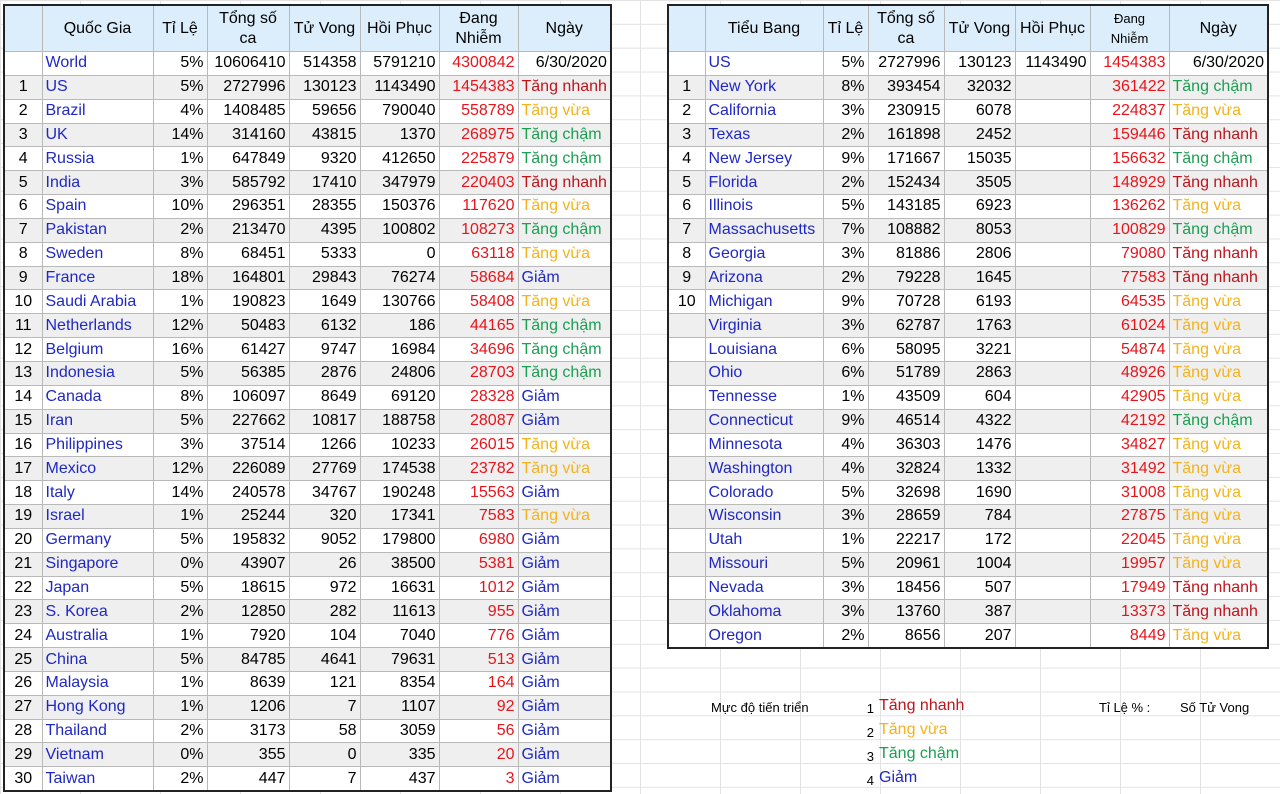 The width and height of the screenshot is (1280, 794). I want to click on row-recovered: 335, so click(399, 755).